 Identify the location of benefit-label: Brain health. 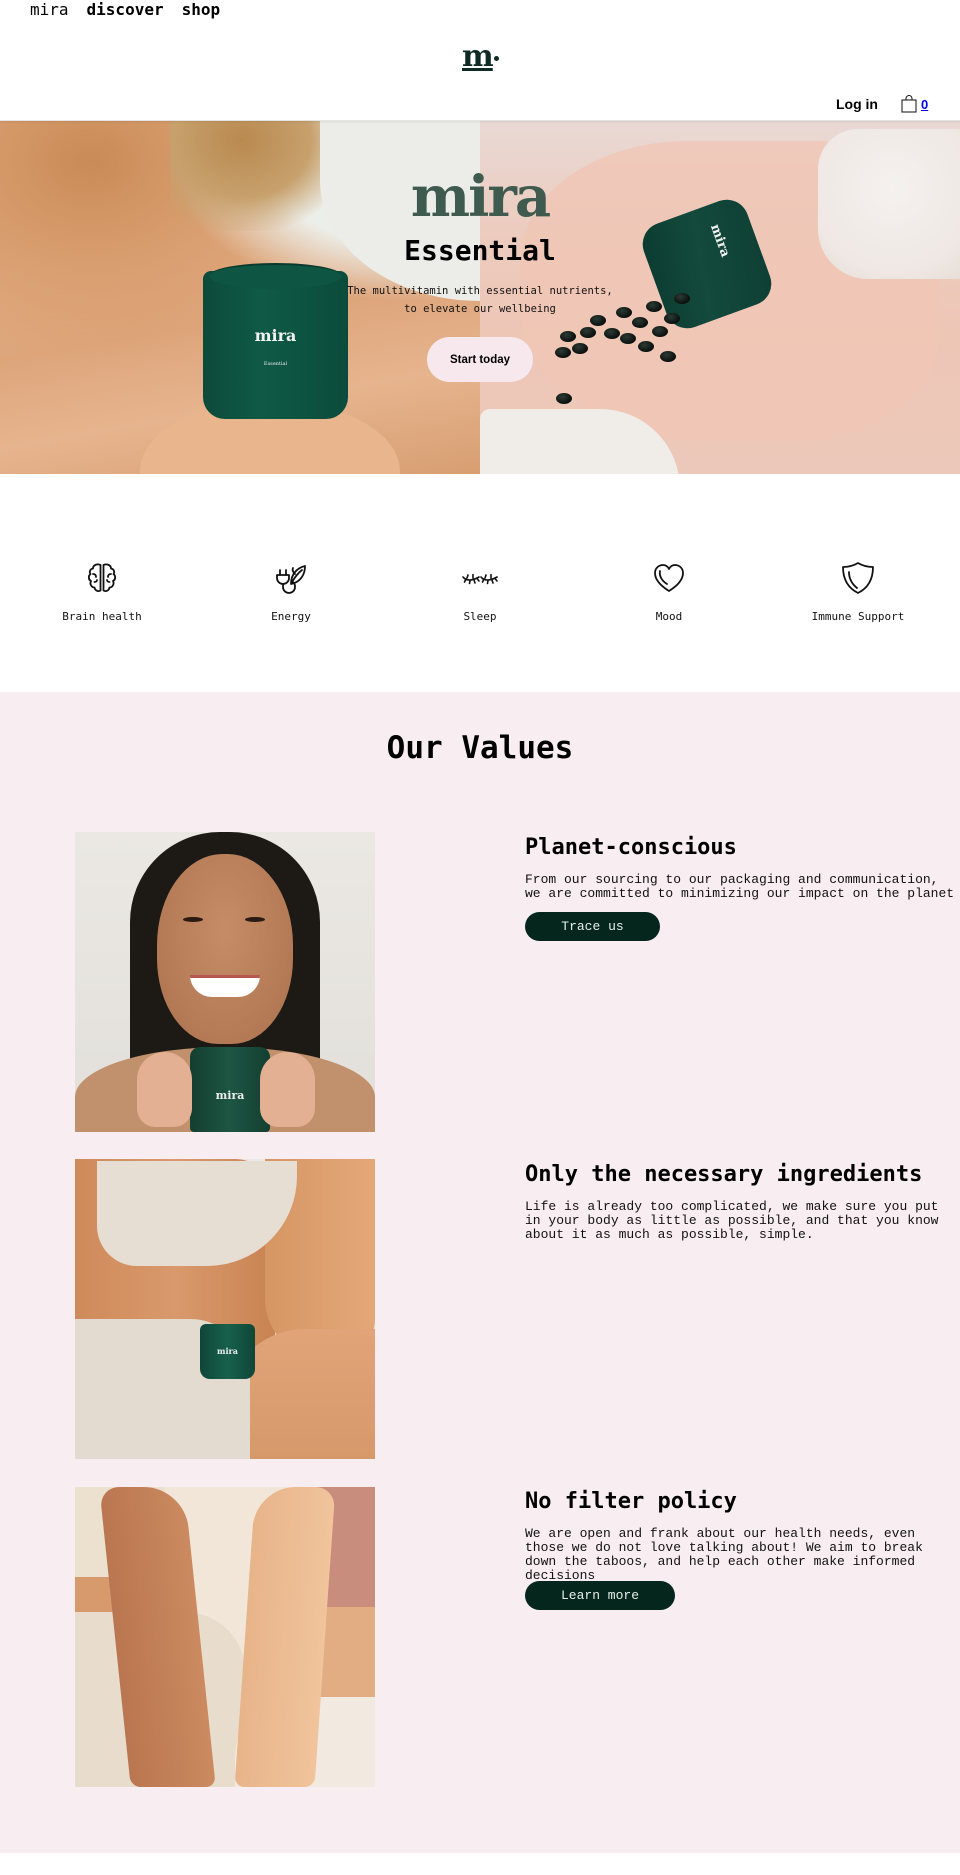
(102, 616).